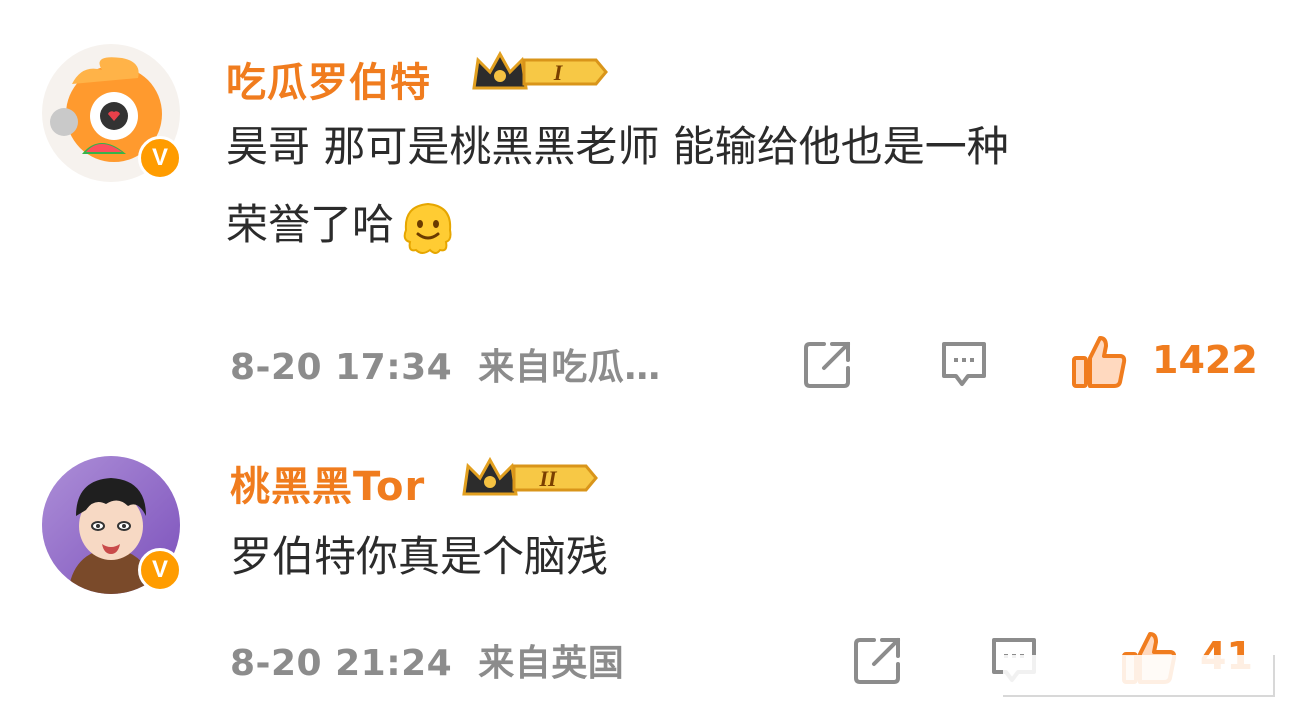 Image resolution: width=1289 pixels, height=711 pixels. I want to click on melting-face-emoji, so click(427, 228).